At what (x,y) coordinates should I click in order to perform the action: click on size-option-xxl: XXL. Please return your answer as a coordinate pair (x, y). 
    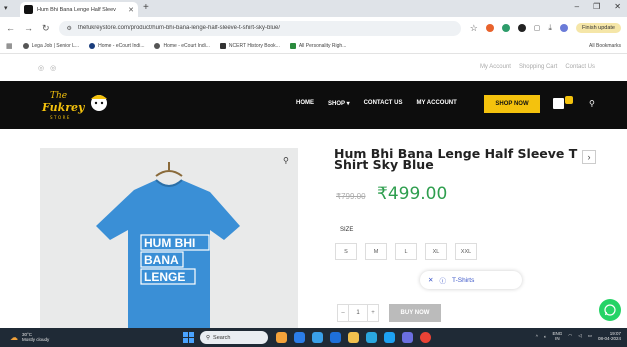
    Looking at the image, I should click on (466, 251).